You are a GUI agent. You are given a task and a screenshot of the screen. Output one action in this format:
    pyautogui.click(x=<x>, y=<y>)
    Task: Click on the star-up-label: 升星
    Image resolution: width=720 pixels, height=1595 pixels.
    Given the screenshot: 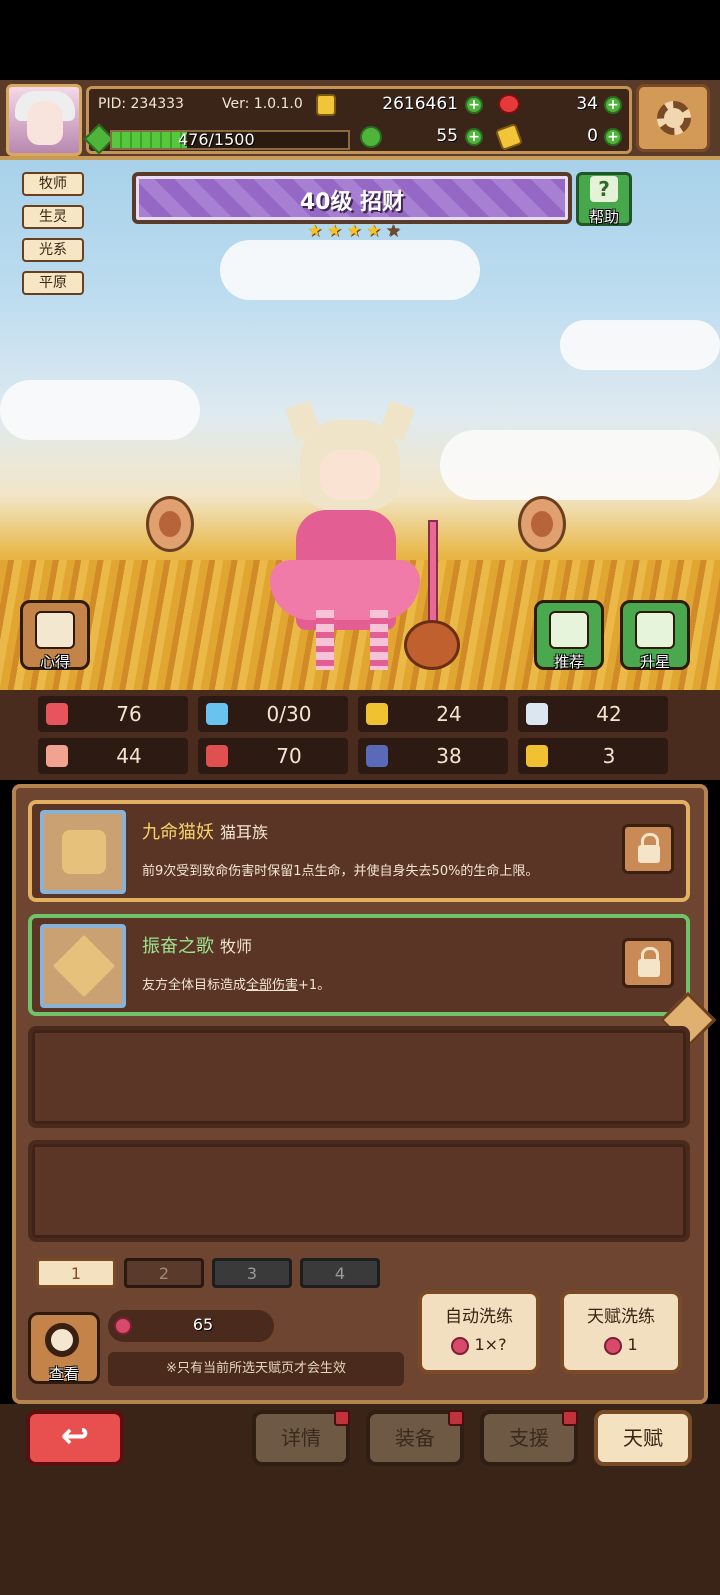 What is the action you would take?
    pyautogui.click(x=654, y=662)
    